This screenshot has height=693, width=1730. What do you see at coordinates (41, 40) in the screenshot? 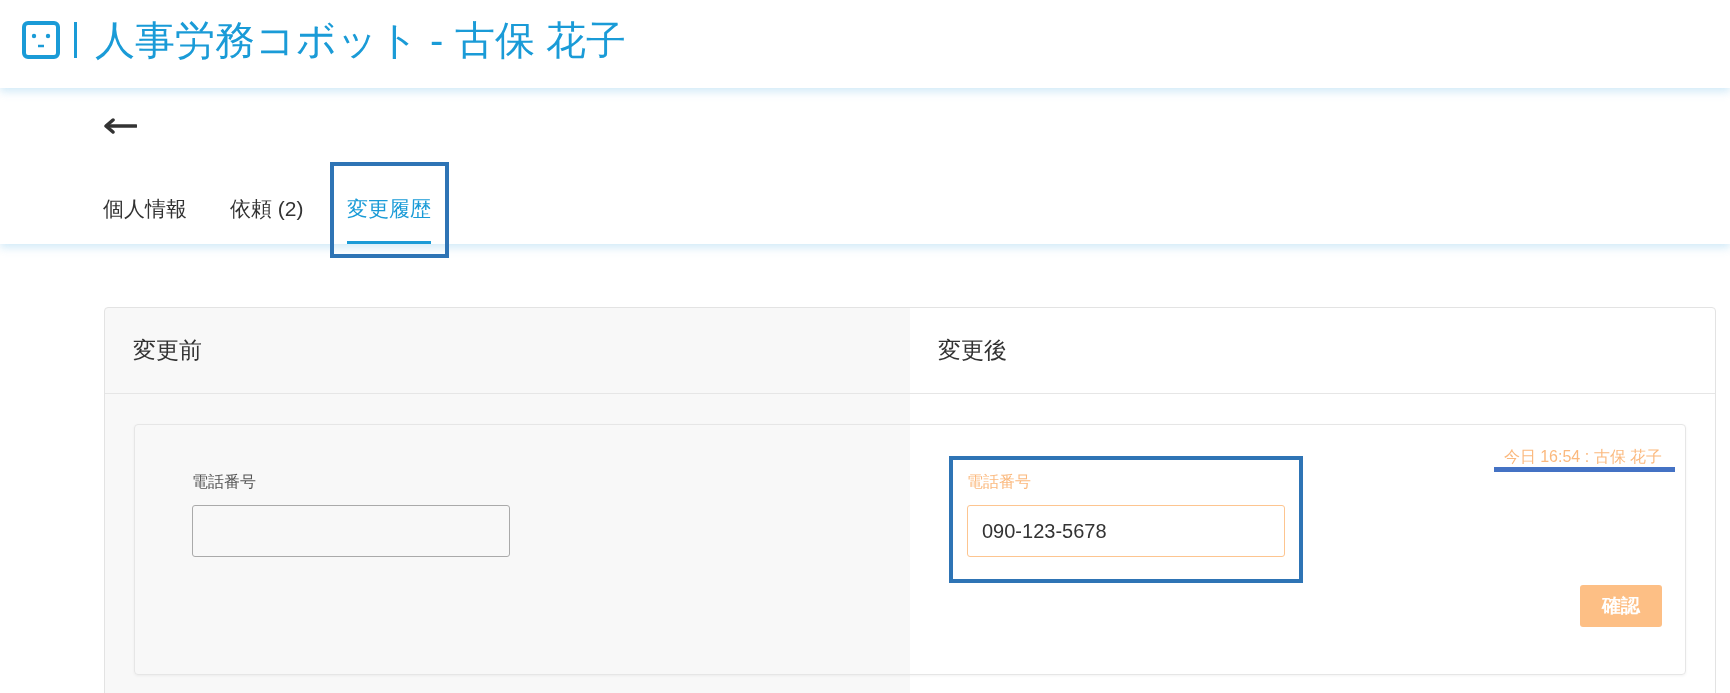
I see `robot-face-logo-icon` at bounding box center [41, 40].